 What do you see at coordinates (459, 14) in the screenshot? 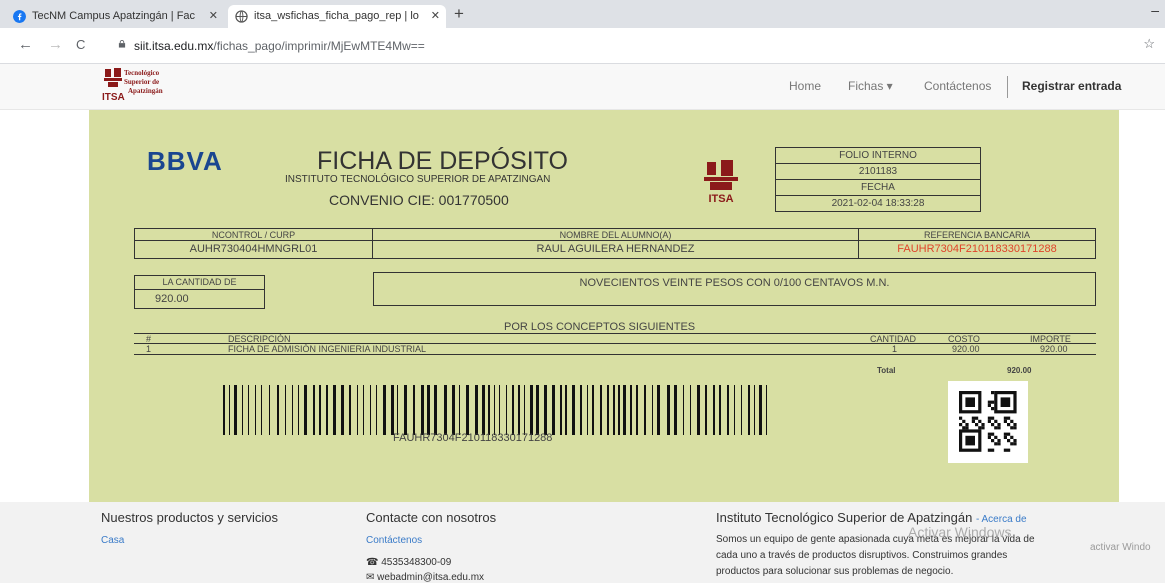
I see `new-tab-button: +` at bounding box center [459, 14].